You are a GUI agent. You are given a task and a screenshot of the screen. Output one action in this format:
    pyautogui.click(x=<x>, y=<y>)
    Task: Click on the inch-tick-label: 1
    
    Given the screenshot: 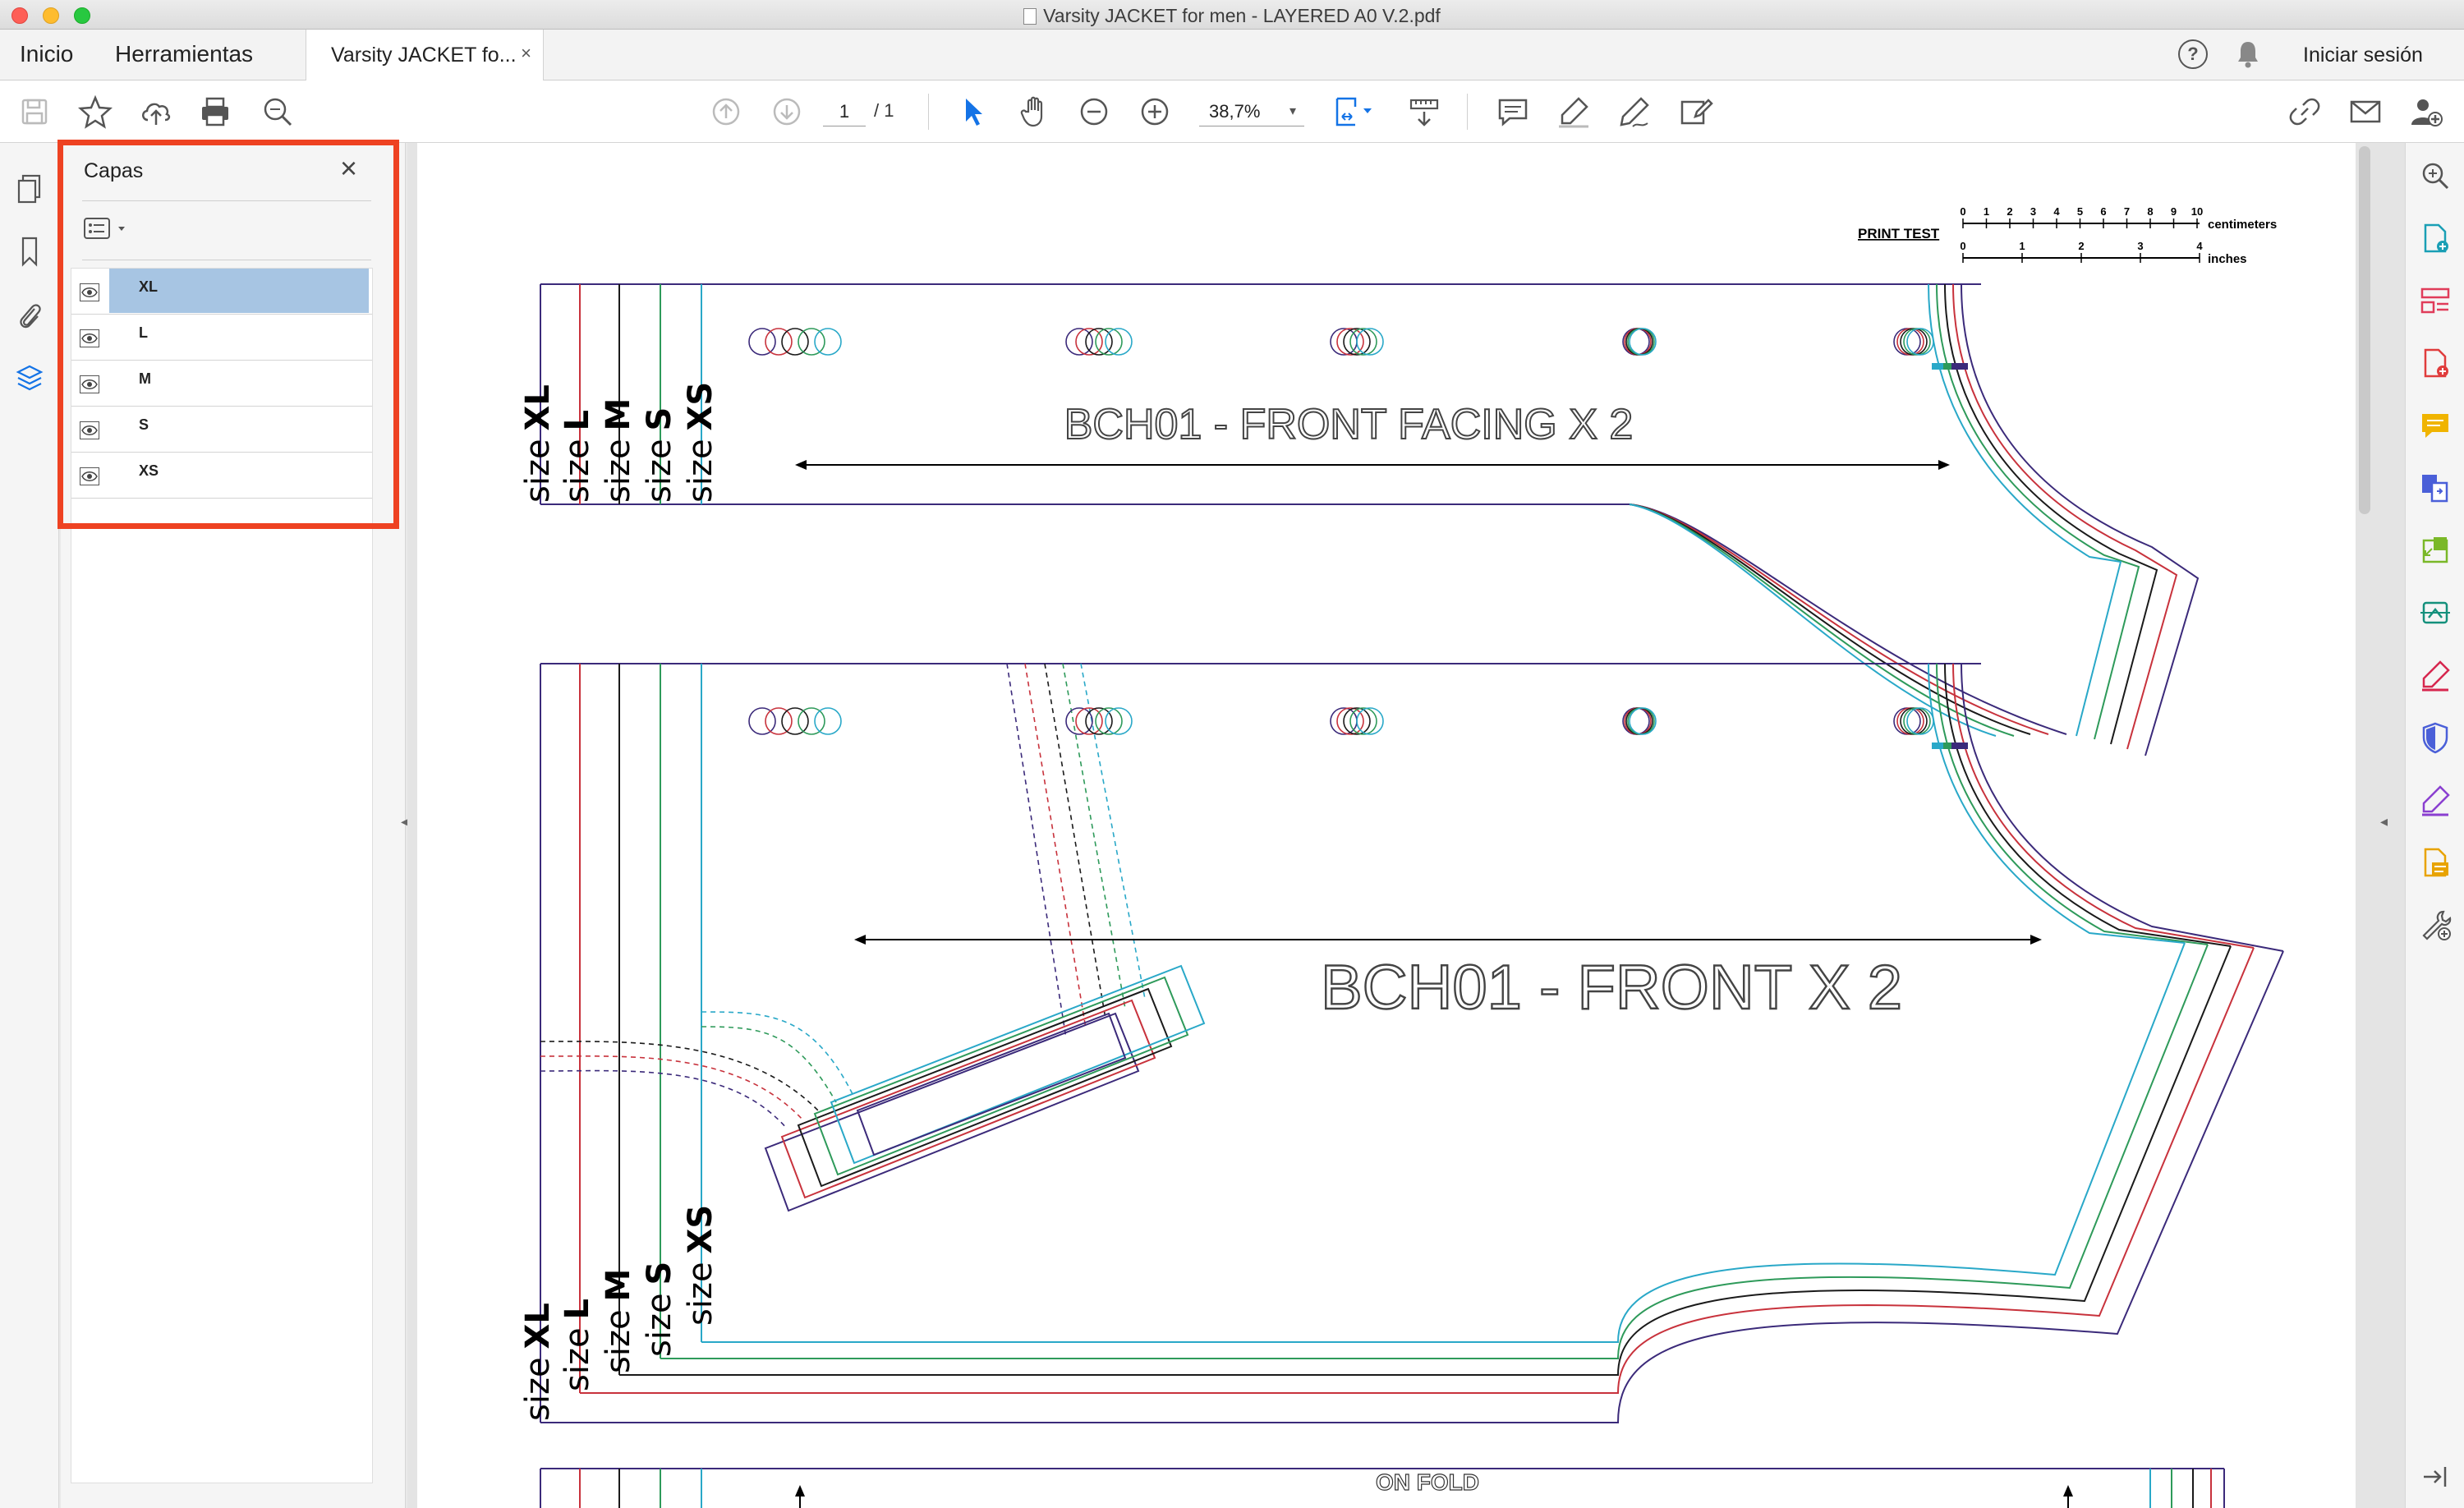 What is the action you would take?
    pyautogui.click(x=2022, y=246)
    